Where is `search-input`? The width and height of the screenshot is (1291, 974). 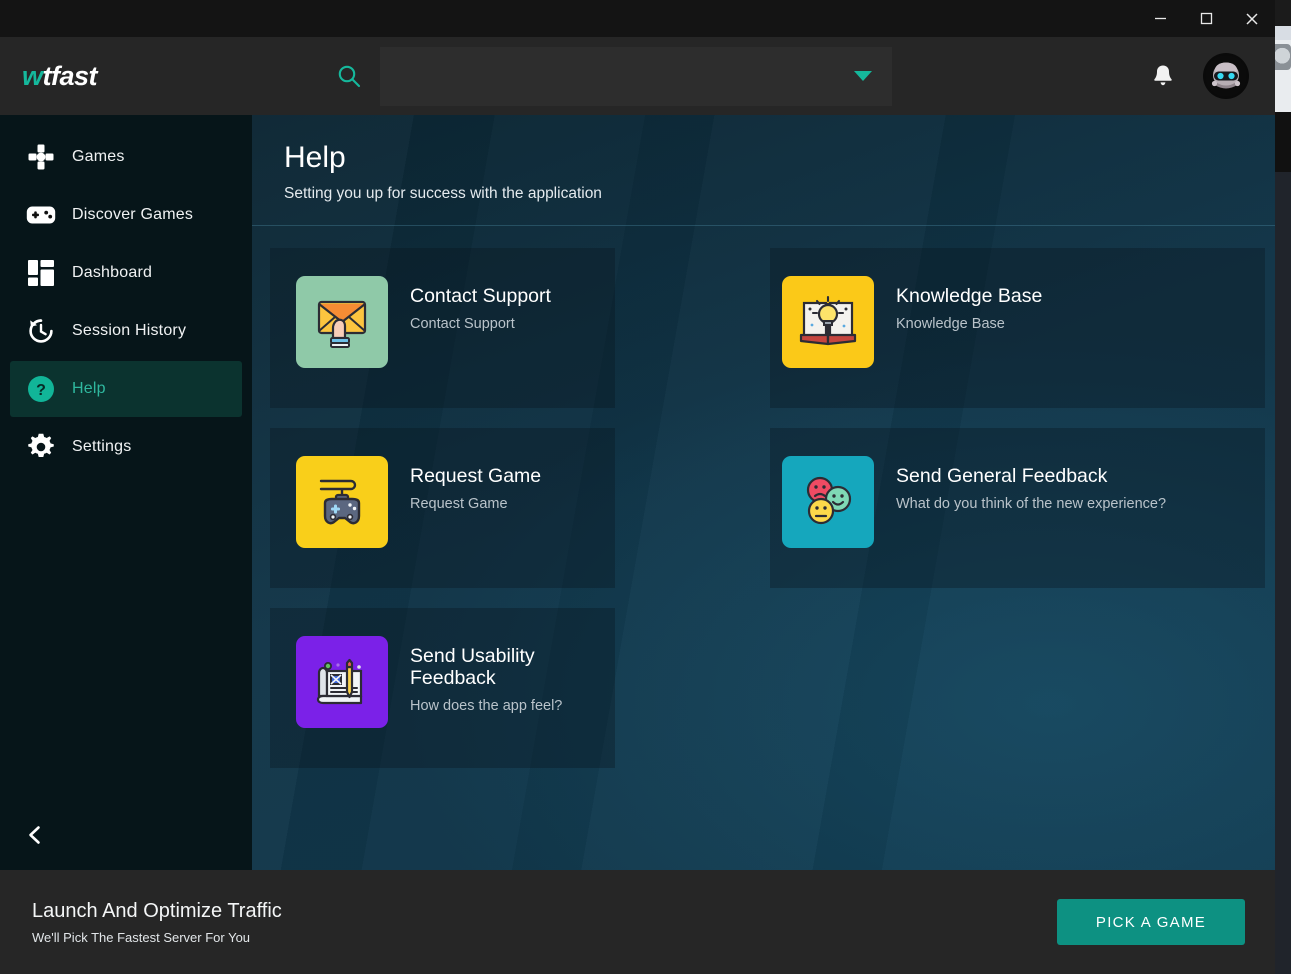 search-input is located at coordinates (636, 76).